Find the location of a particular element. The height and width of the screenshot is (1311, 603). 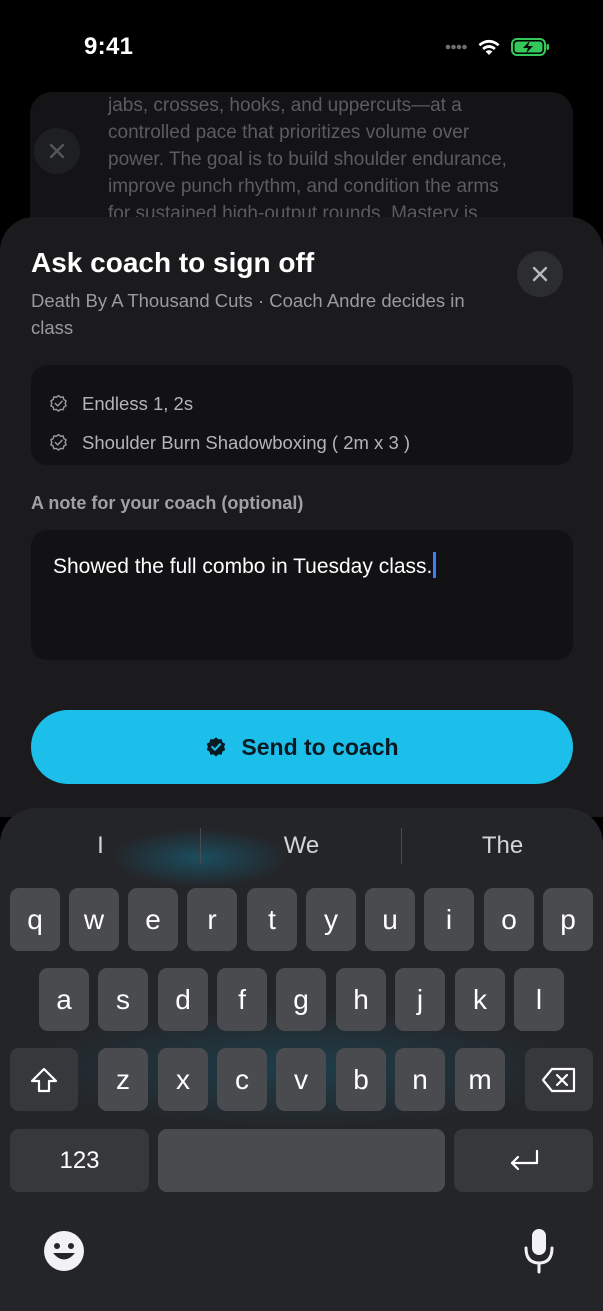

background-close-button is located at coordinates (57, 151).